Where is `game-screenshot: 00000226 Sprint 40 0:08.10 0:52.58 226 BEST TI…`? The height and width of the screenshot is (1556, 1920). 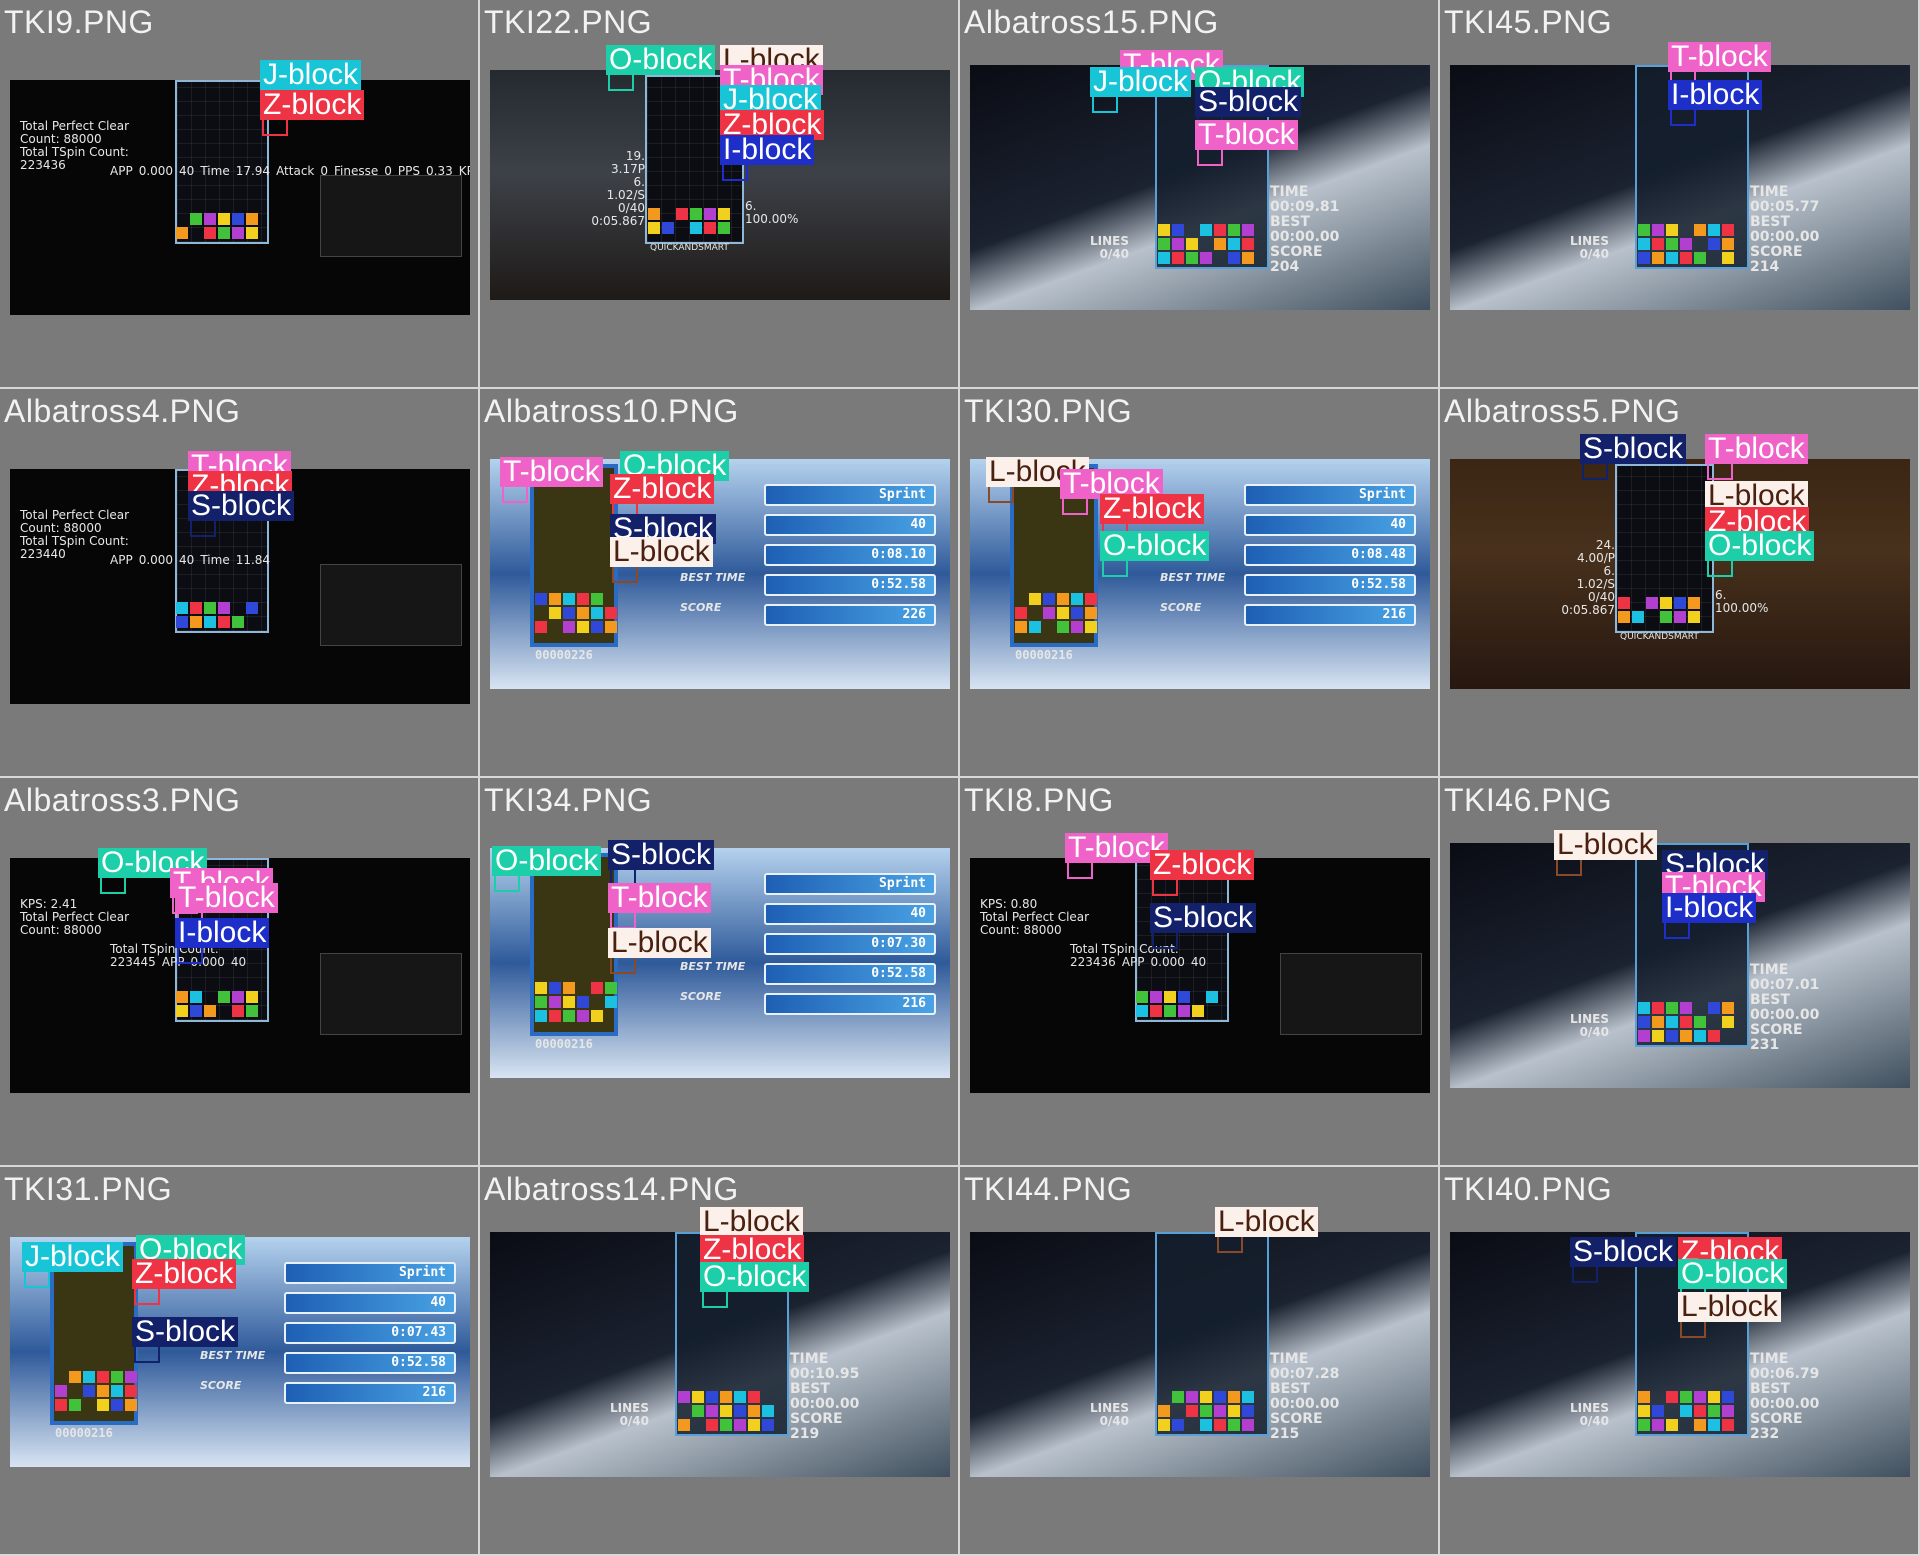 game-screenshot: 00000226 Sprint 40 0:08.10 0:52.58 226 BEST TI… is located at coordinates (720, 574).